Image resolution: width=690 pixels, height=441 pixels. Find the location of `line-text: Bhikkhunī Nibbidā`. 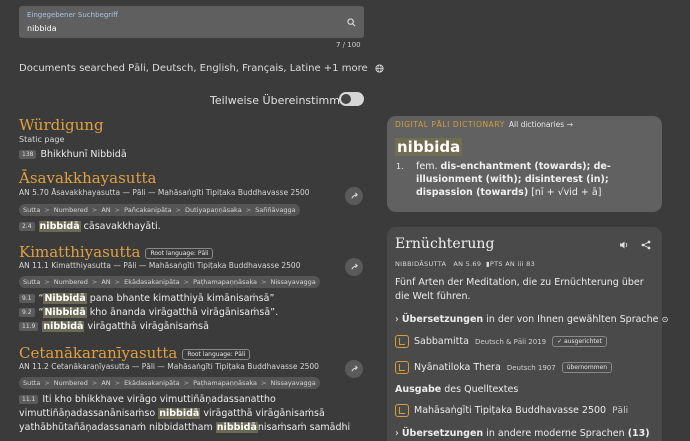

line-text: Bhikkhunī Nibbidā is located at coordinates (83, 154).